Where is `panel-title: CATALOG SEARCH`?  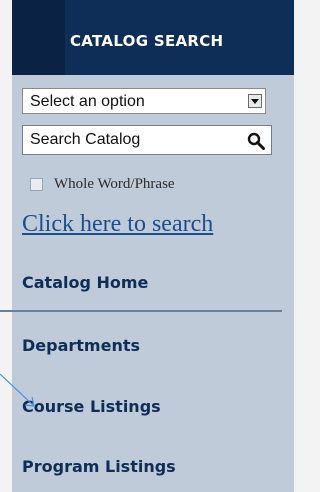
panel-title: CATALOG SEARCH is located at coordinates (147, 41).